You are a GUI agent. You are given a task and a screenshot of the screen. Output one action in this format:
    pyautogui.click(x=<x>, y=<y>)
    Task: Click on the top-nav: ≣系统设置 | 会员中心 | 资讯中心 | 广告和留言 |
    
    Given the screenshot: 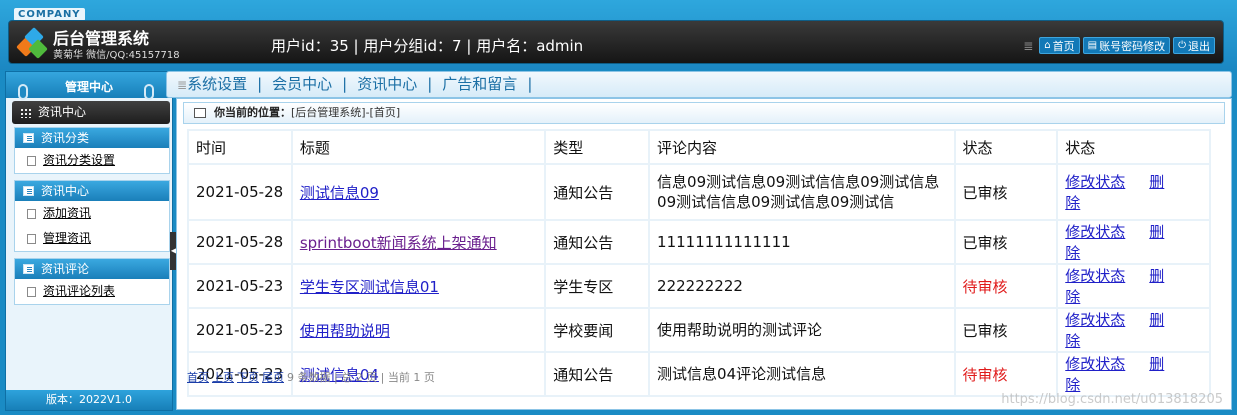 What is the action you would take?
    pyautogui.click(x=699, y=84)
    